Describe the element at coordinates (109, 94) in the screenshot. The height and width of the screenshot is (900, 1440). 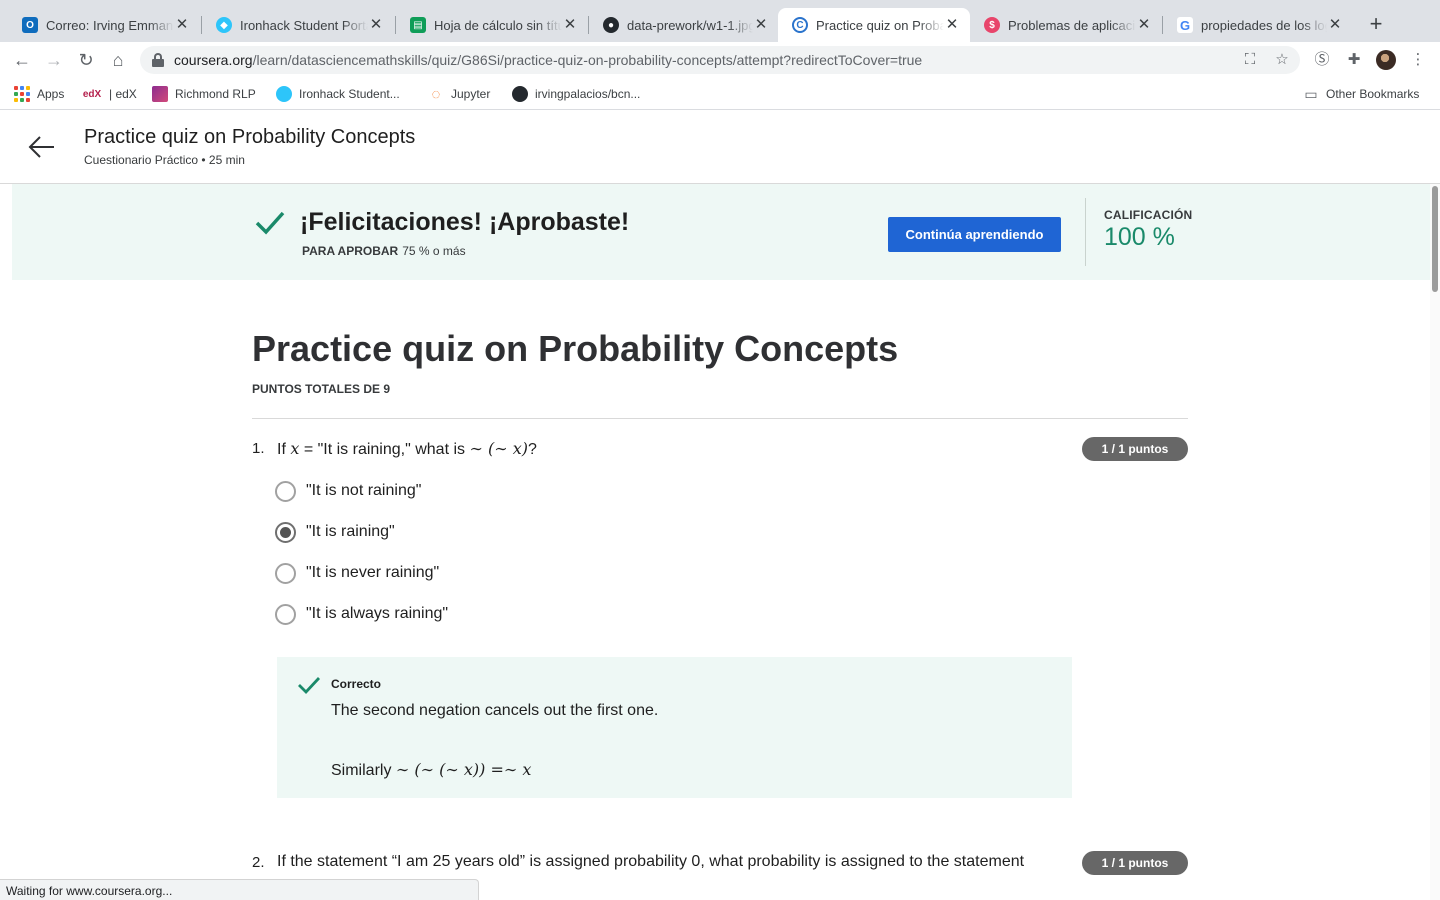
I see `bookmark-edx: edX | edX` at that location.